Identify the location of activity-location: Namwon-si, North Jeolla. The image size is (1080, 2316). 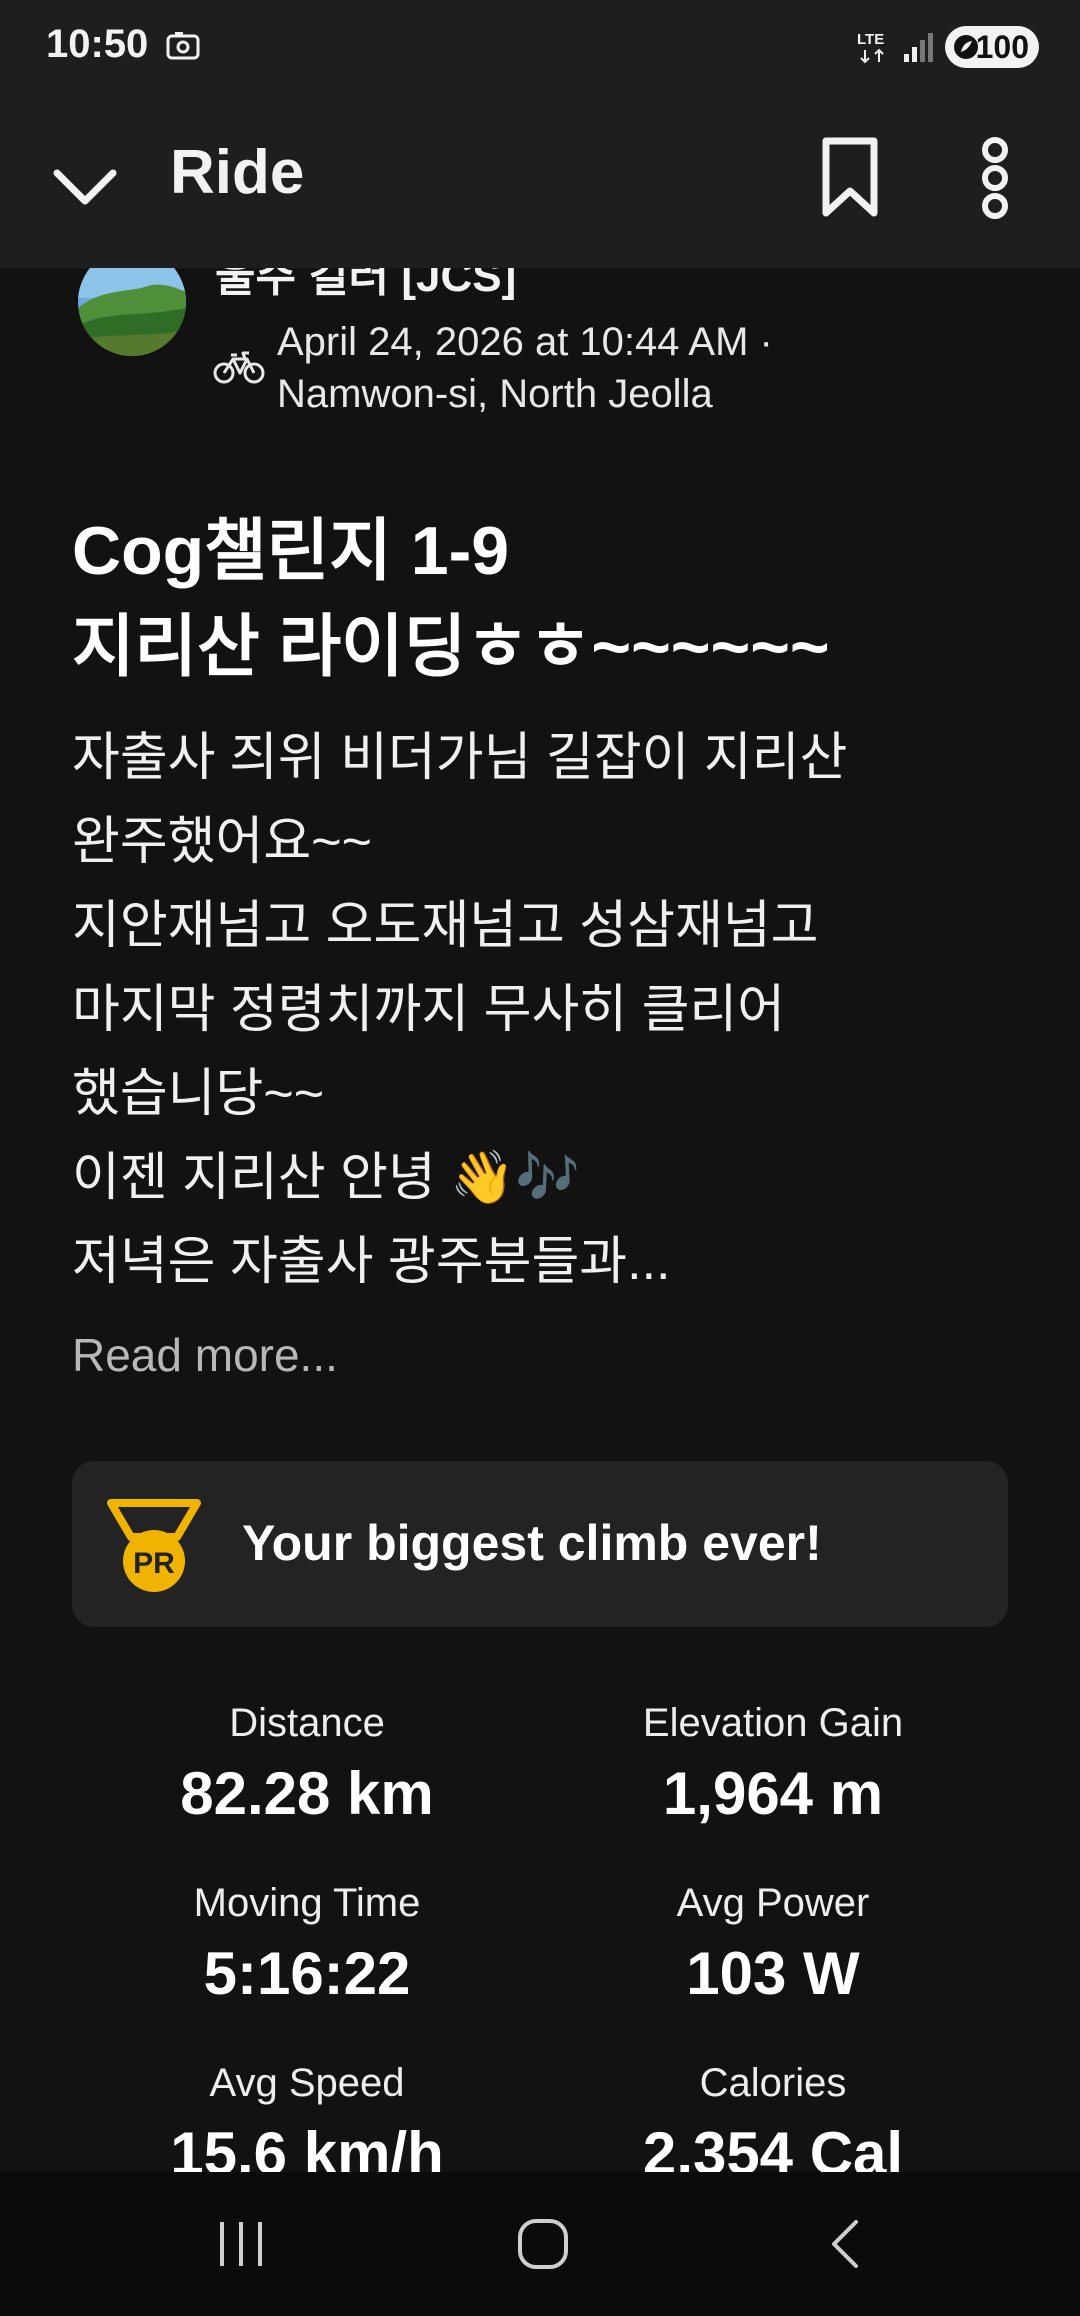
(495, 394).